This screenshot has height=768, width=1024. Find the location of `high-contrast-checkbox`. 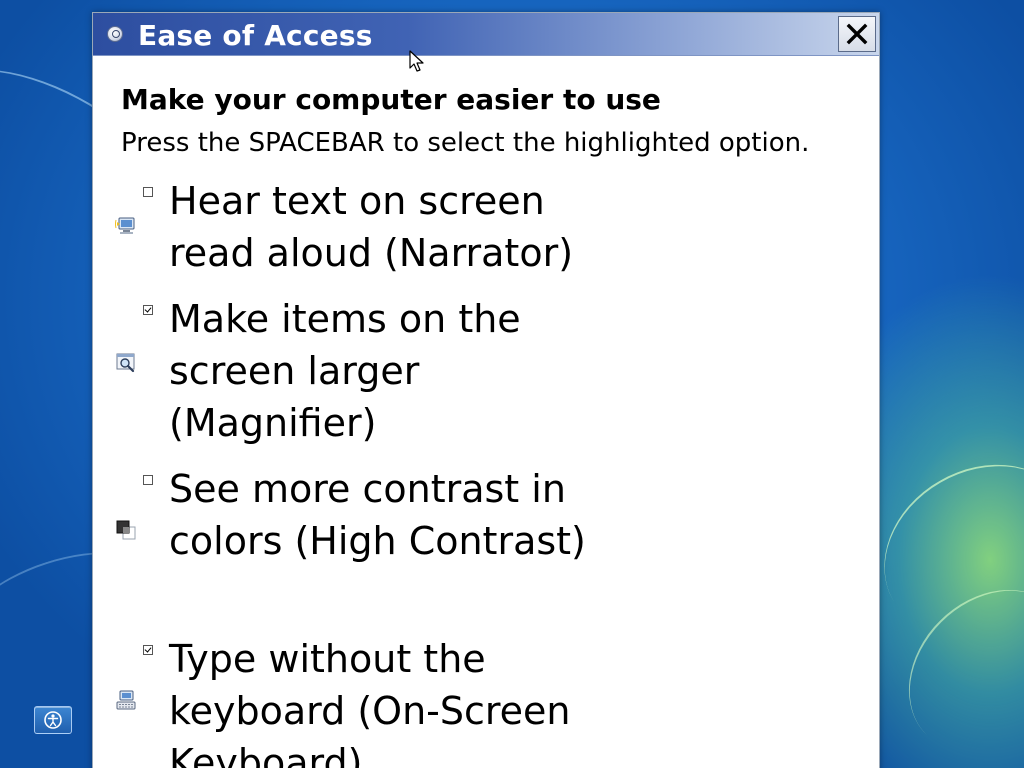

high-contrast-checkbox is located at coordinates (148, 480).